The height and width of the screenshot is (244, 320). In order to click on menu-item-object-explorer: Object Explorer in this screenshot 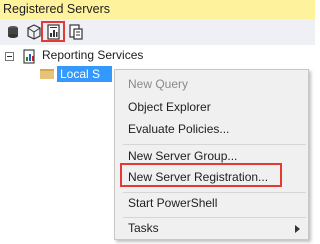, I will do `click(169, 107)`.